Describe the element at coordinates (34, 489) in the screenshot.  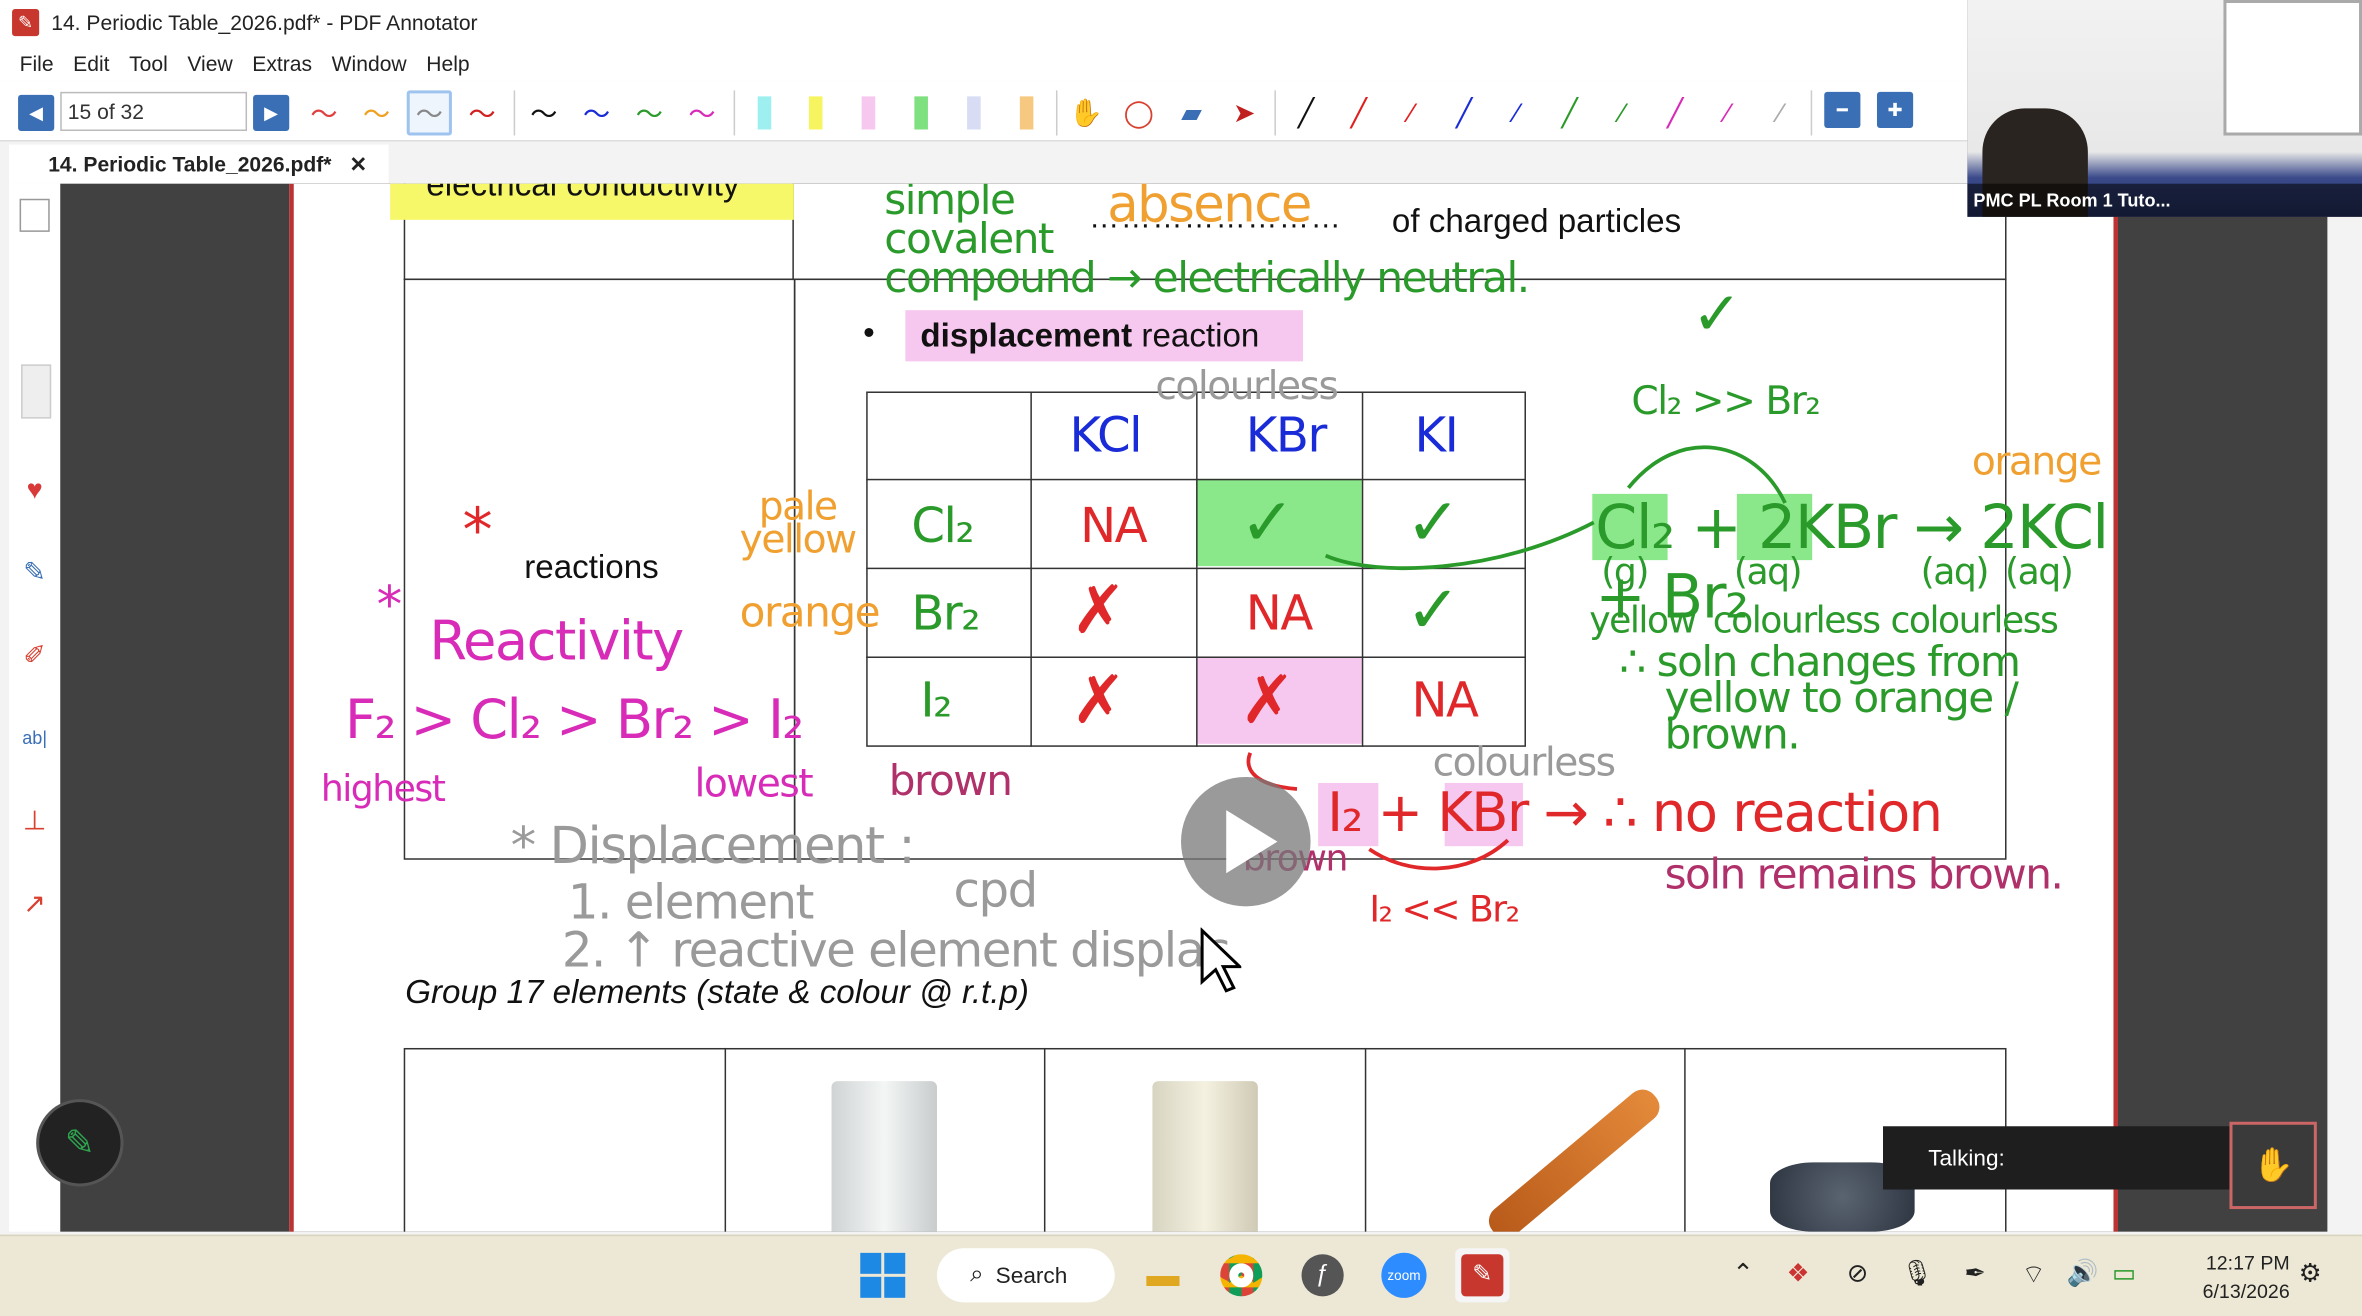
I see `favorite-heart-icon: ♥` at that location.